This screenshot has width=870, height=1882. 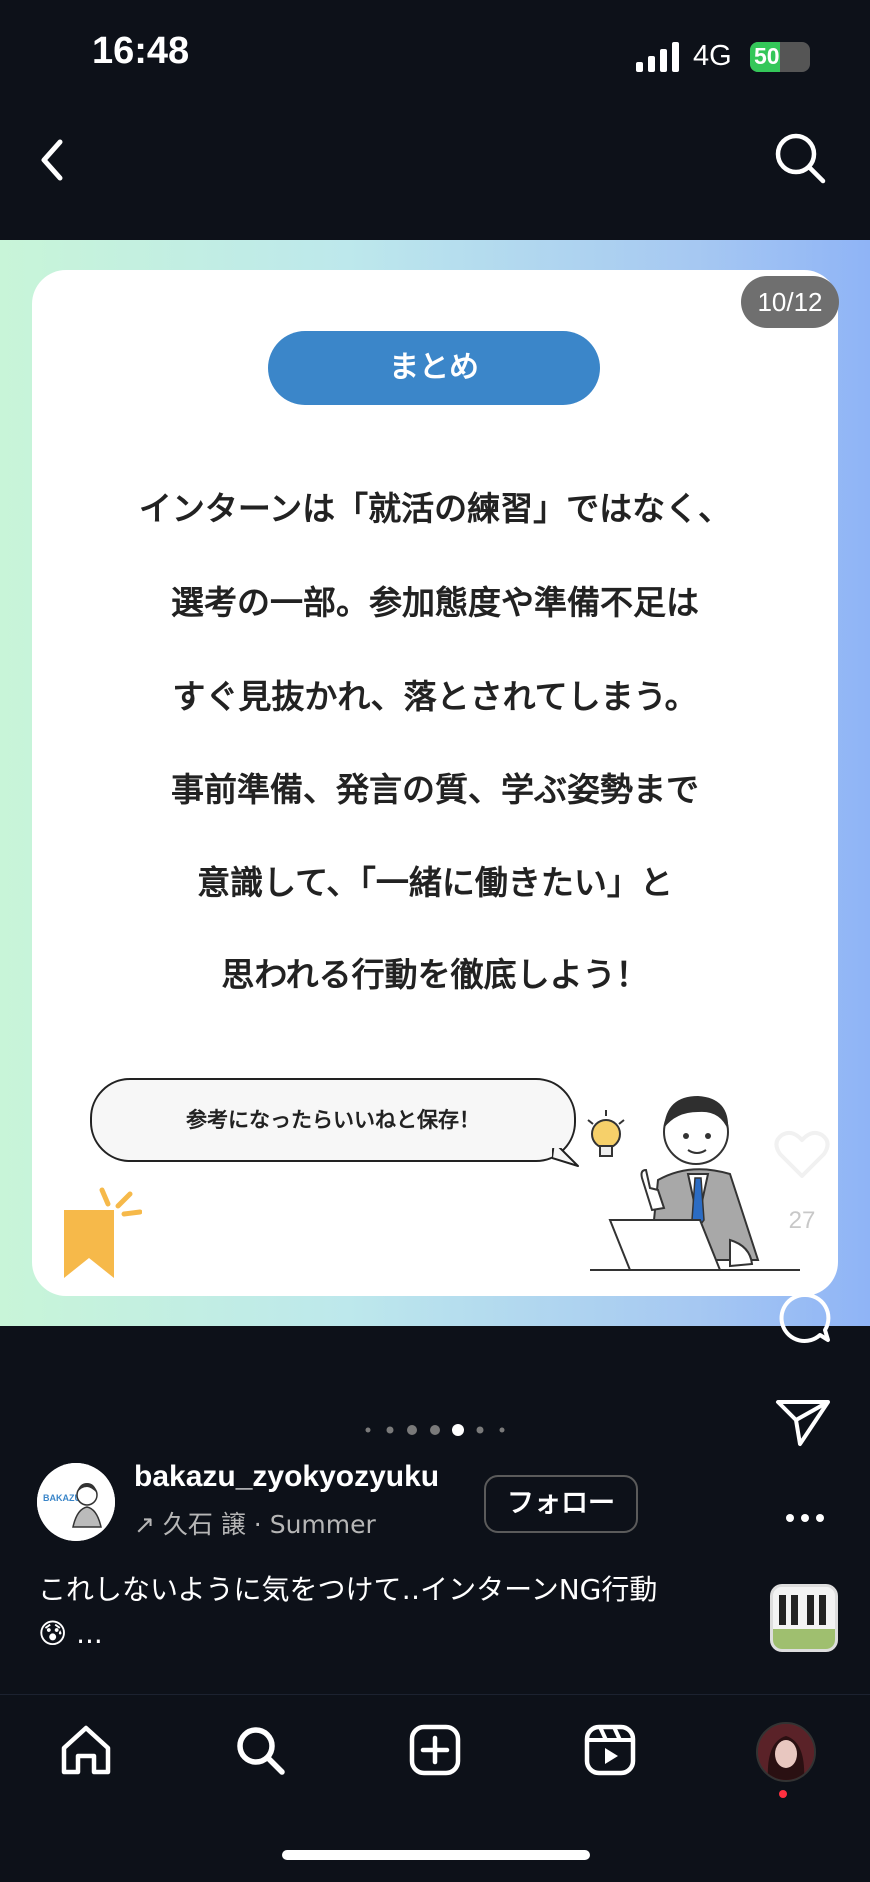 I want to click on battery-icon: 50, so click(x=780, y=57).